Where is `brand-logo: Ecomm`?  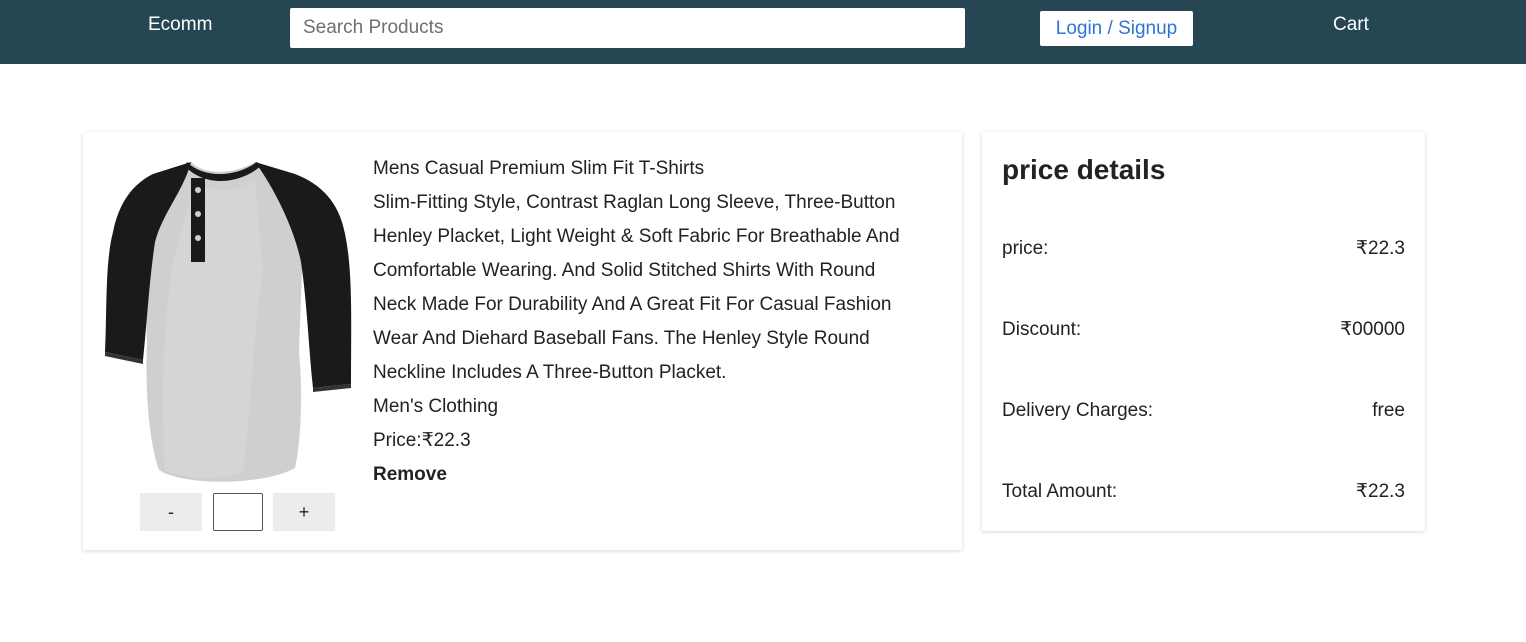
brand-logo: Ecomm is located at coordinates (180, 25).